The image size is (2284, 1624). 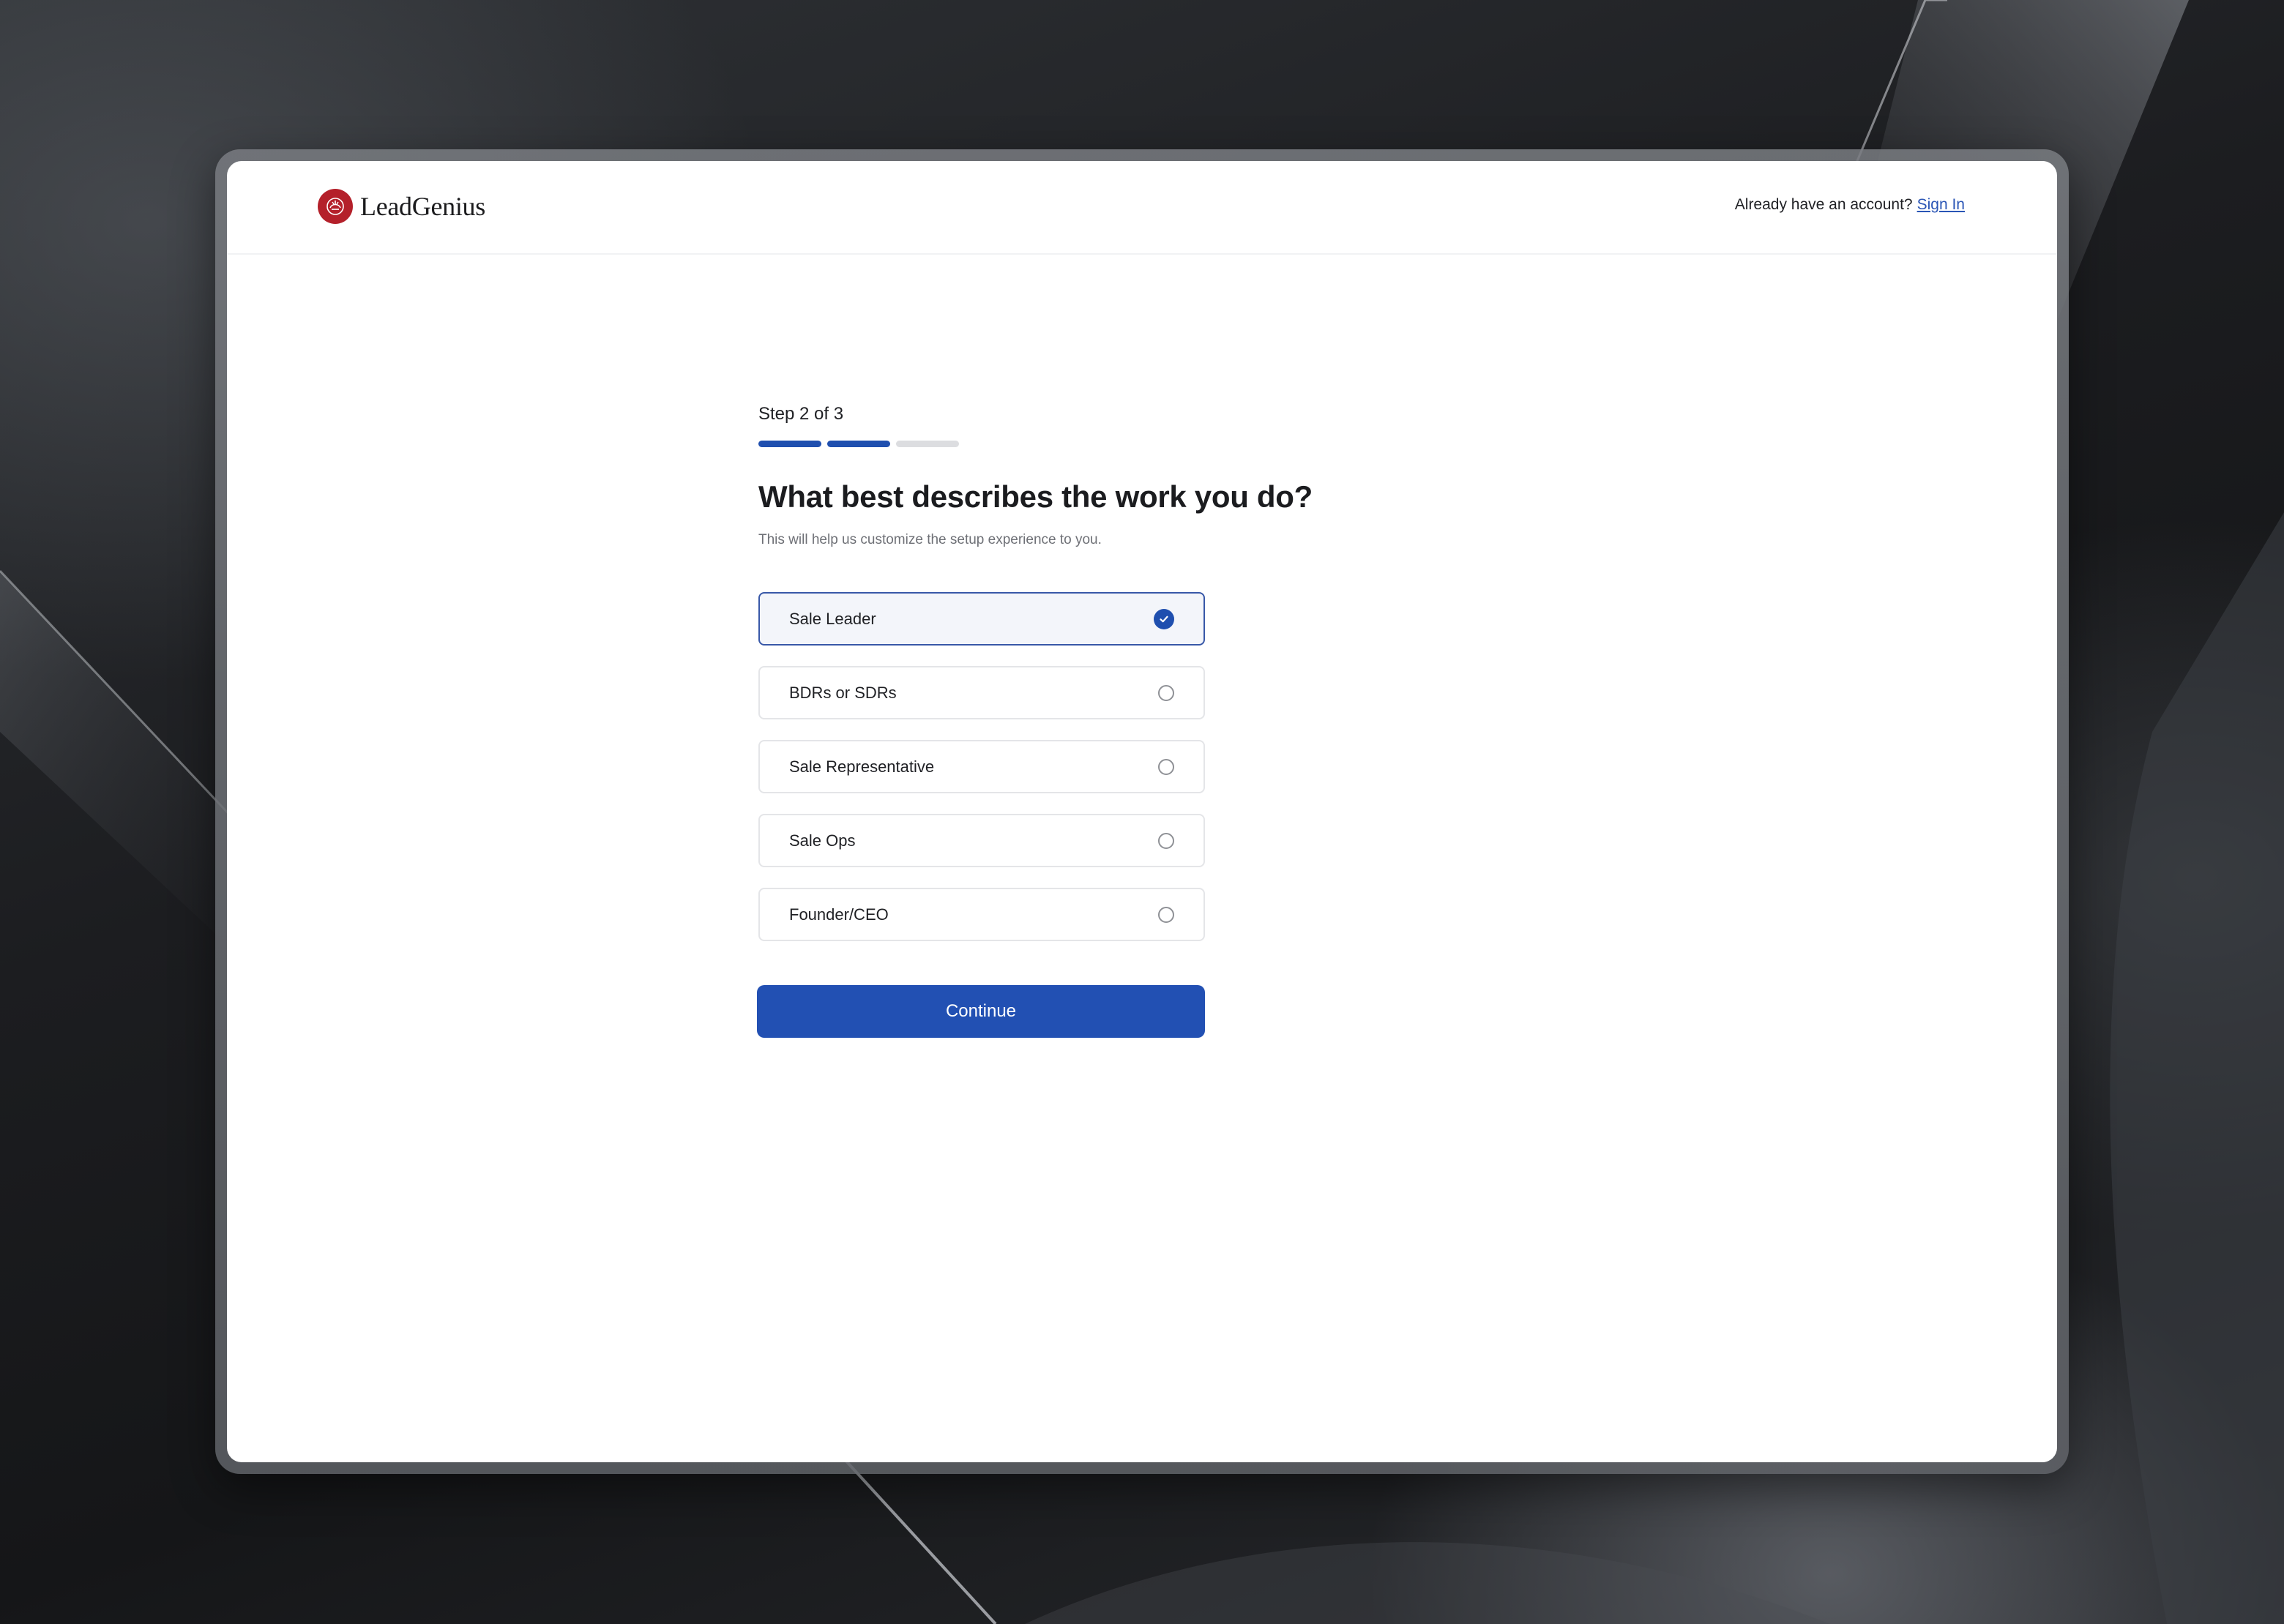 What do you see at coordinates (1035, 496) in the screenshot?
I see `page-title: What best describes the work you do?` at bounding box center [1035, 496].